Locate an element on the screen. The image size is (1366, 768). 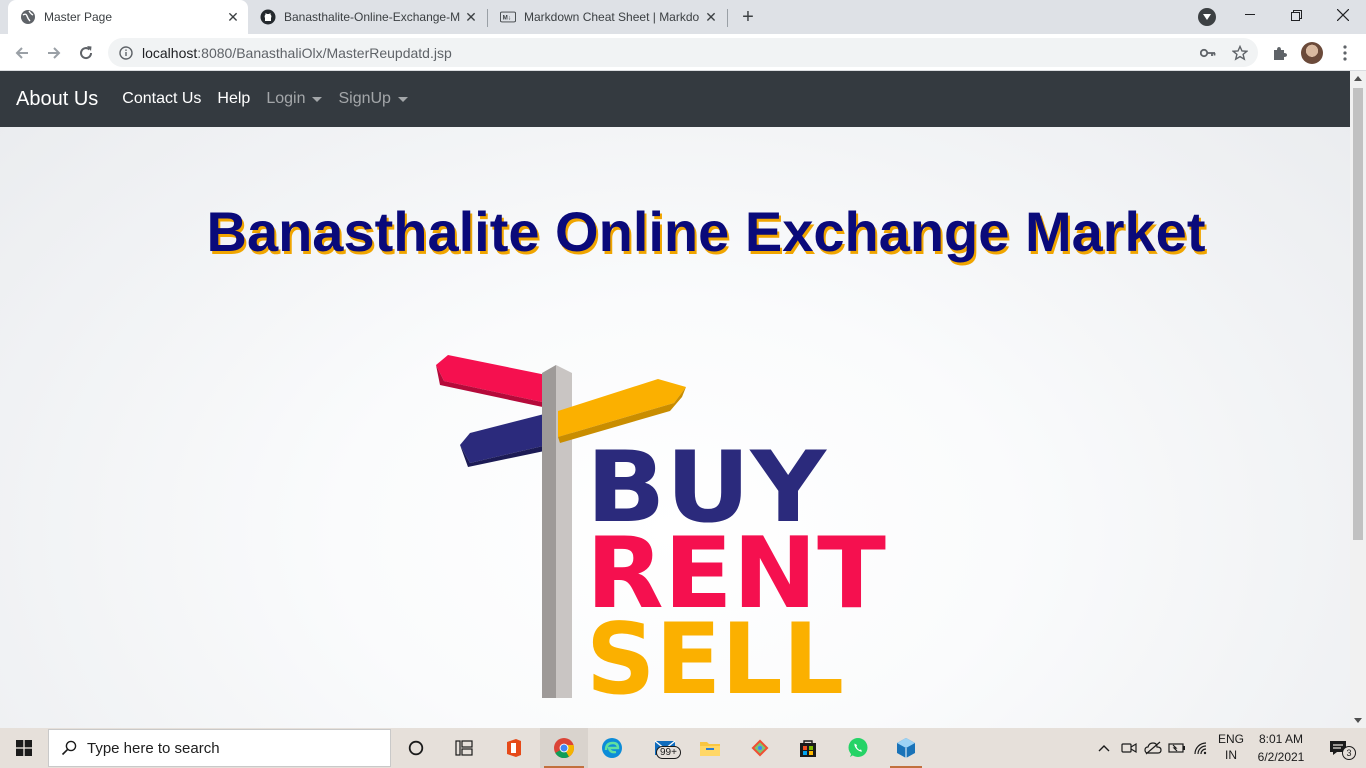
show-hidden-icons-chevron-icon is located at coordinates (1104, 748).